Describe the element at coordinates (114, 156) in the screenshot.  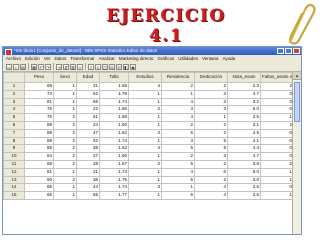
I see `data-cell: 1.60` at that location.